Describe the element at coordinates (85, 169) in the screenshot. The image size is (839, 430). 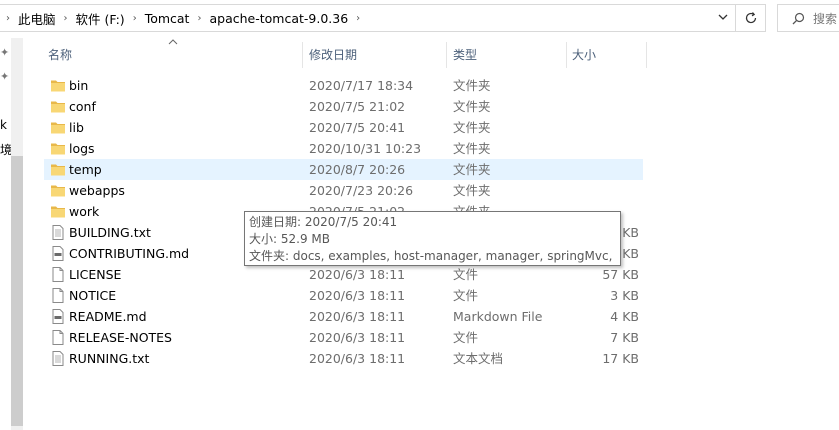
I see `file-name: temp` at that location.